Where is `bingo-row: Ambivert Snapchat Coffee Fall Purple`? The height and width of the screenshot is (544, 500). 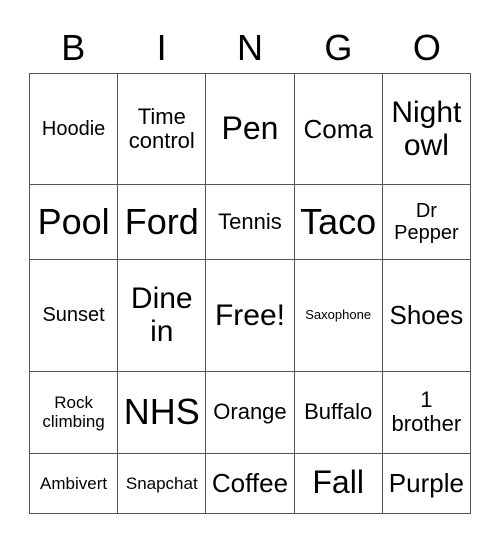 bingo-row: Ambivert Snapchat Coffee Fall Purple is located at coordinates (250, 483).